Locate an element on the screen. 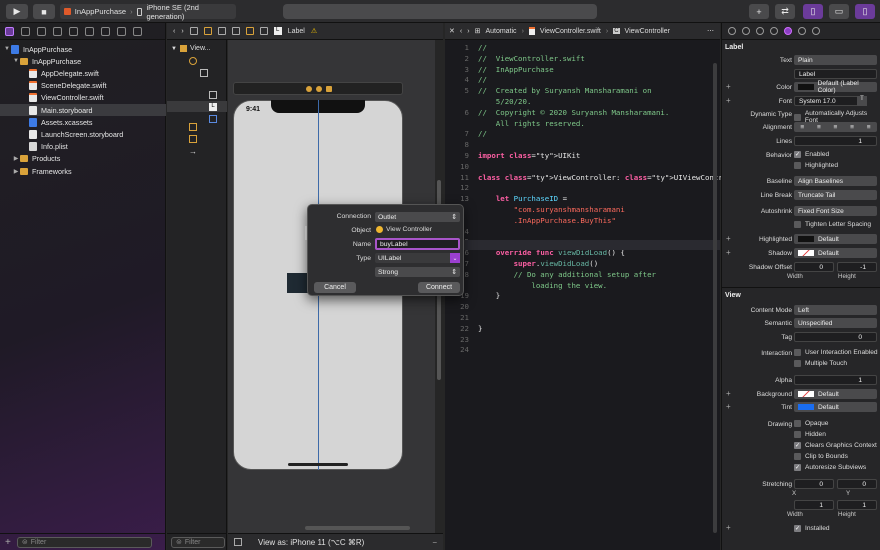 This screenshot has width=880, height=550. align-left-icon: ≡ is located at coordinates (802, 127).